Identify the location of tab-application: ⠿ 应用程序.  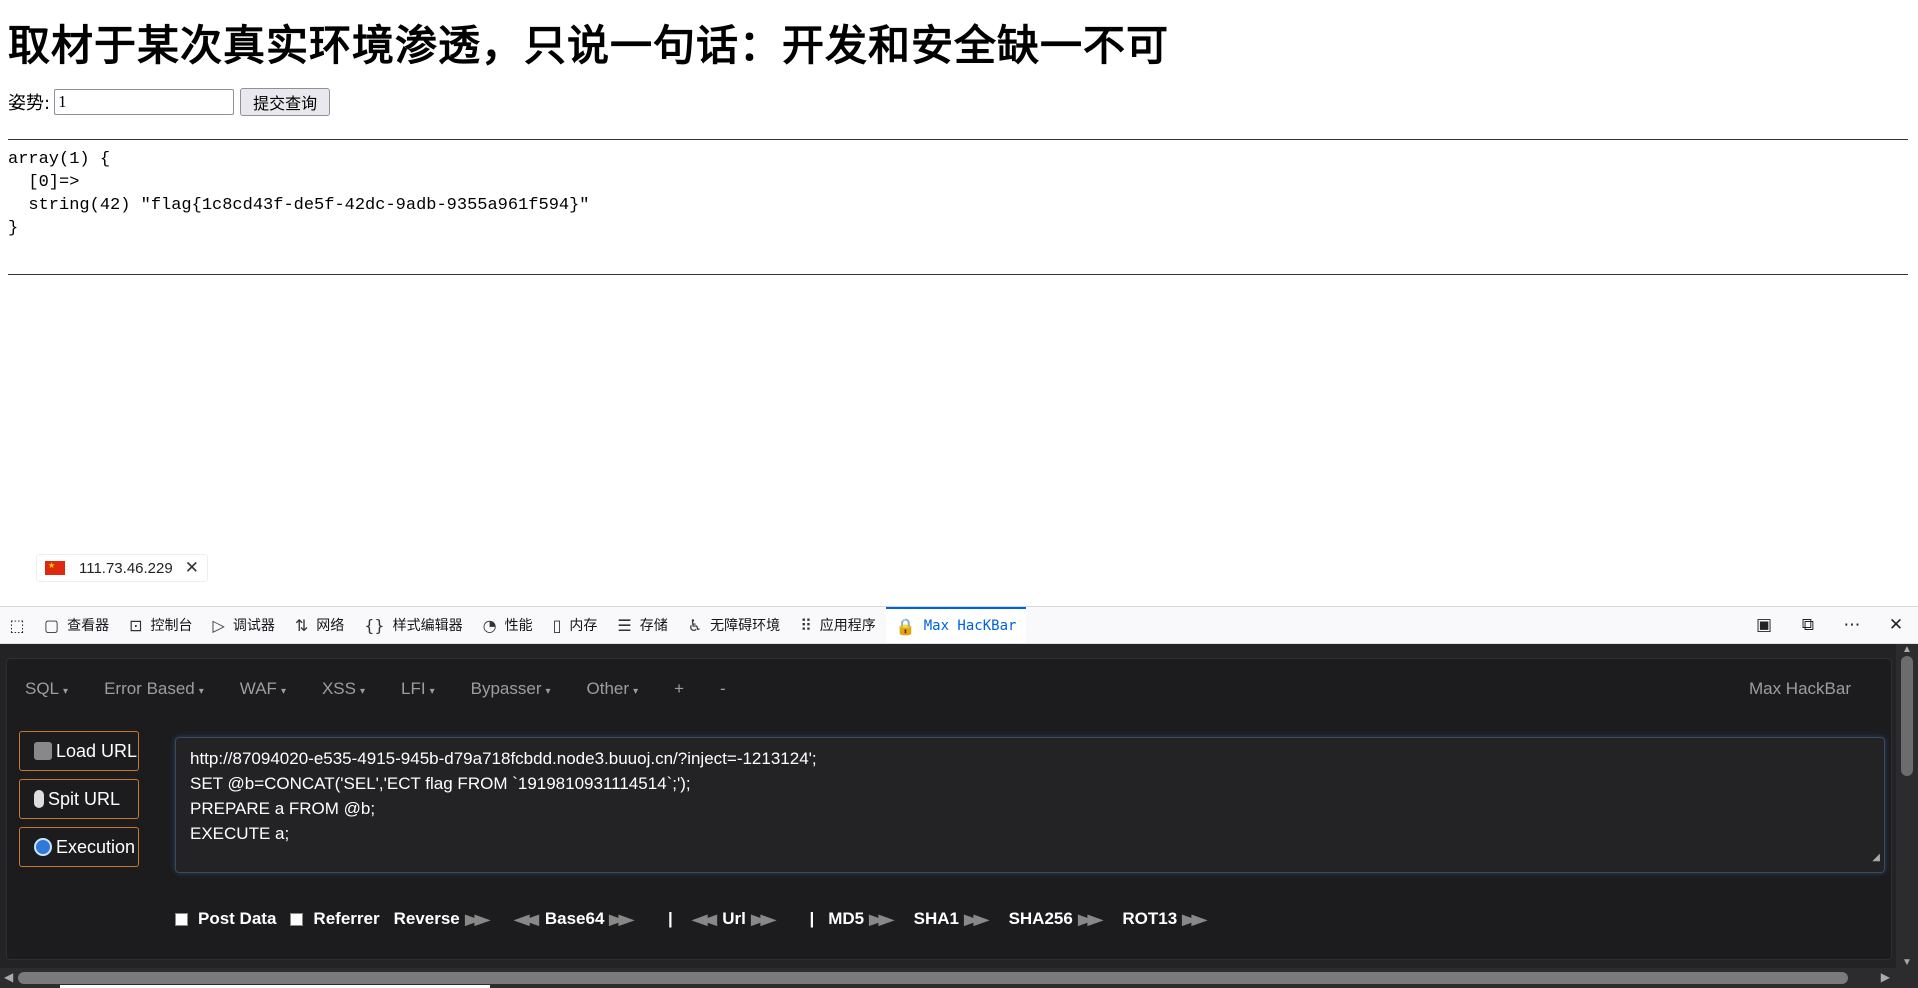
(838, 625).